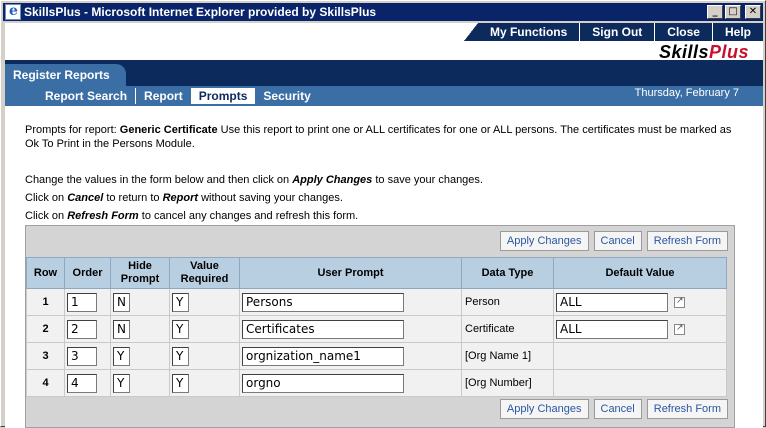  I want to click on header-hide-prompt: Hide Prompt, so click(140, 273).